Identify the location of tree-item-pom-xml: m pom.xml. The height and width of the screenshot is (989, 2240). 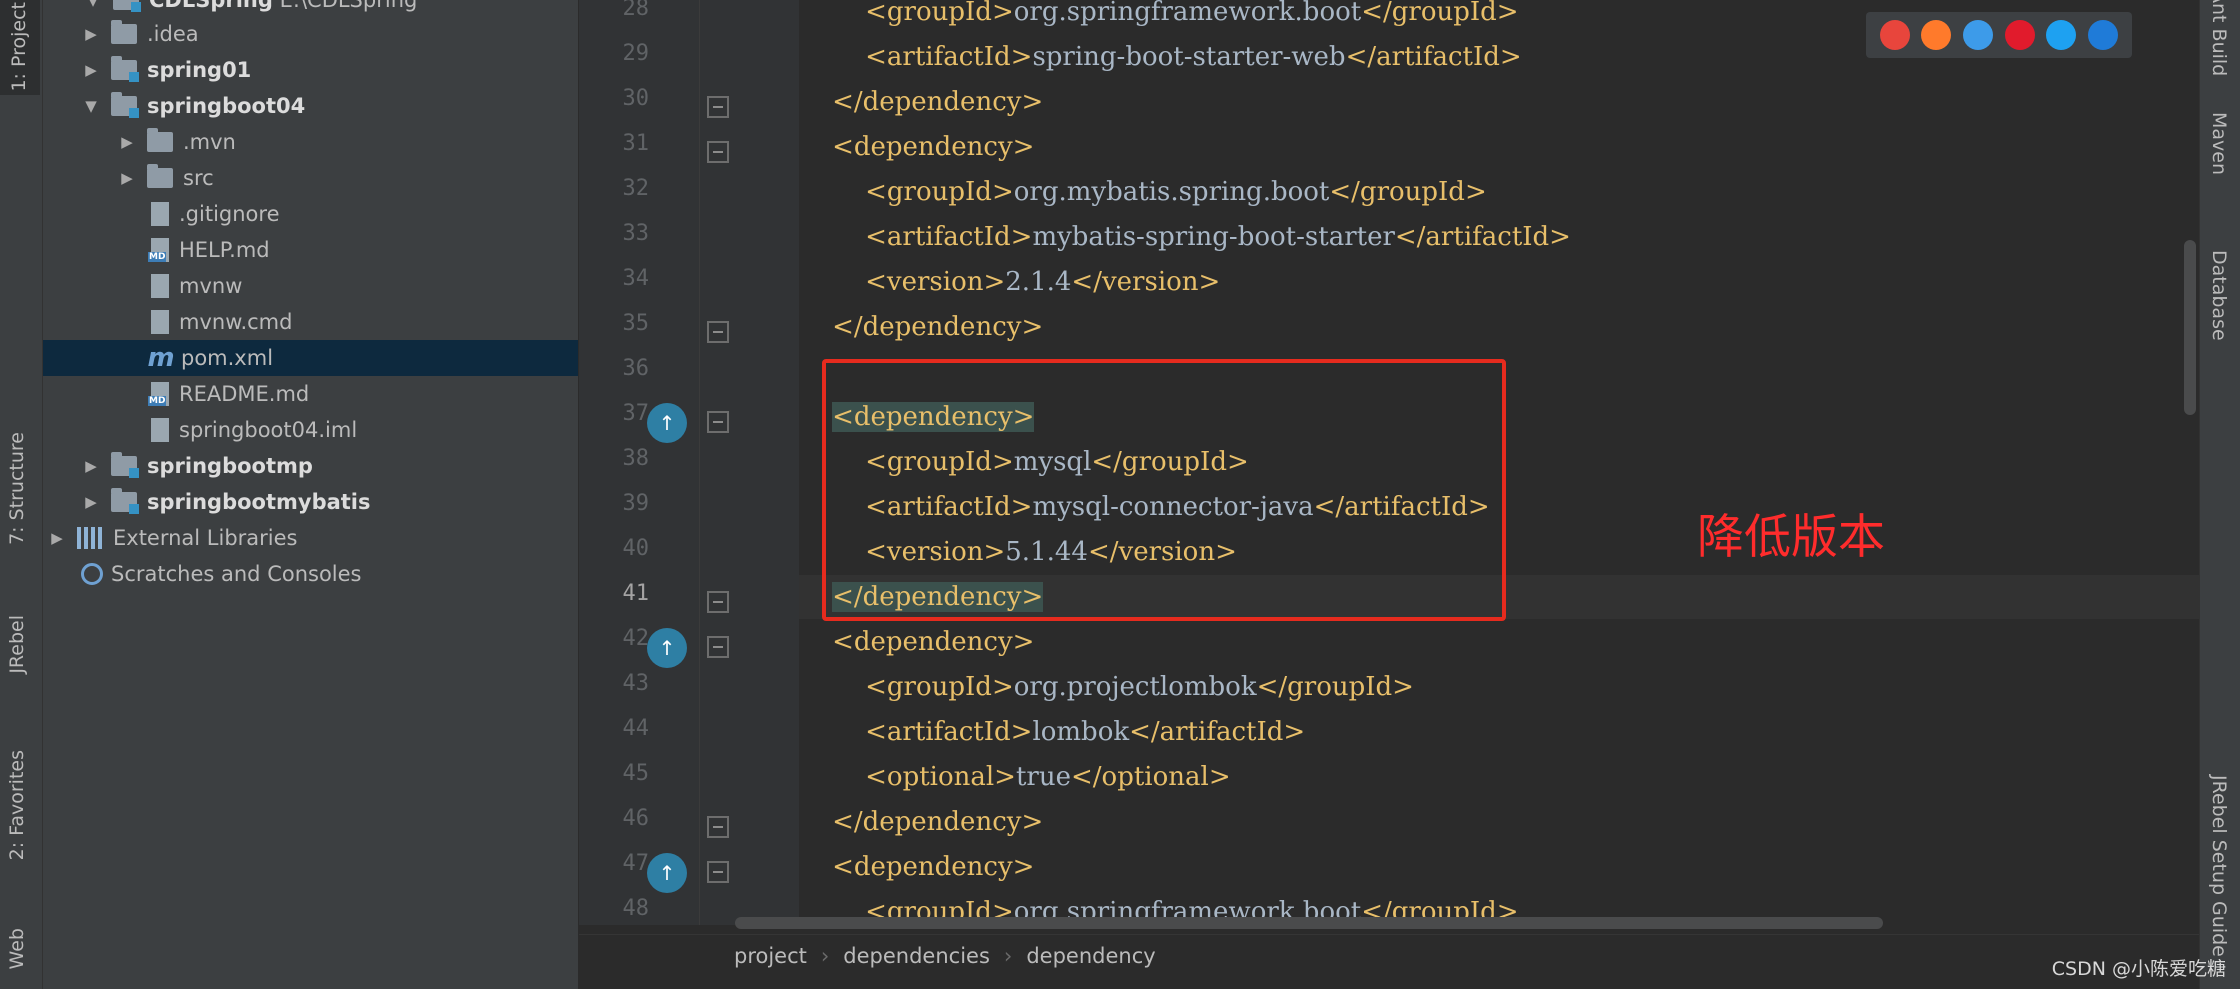
(310, 358).